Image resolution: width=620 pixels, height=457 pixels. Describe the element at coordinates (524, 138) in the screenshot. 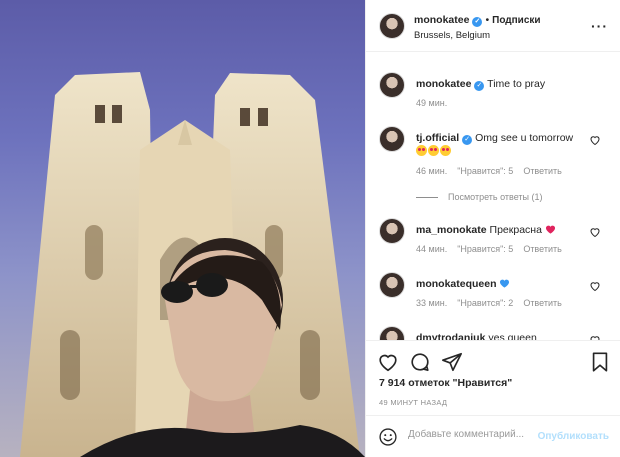

I see `comment-body: Omg see u tomorrow` at that location.